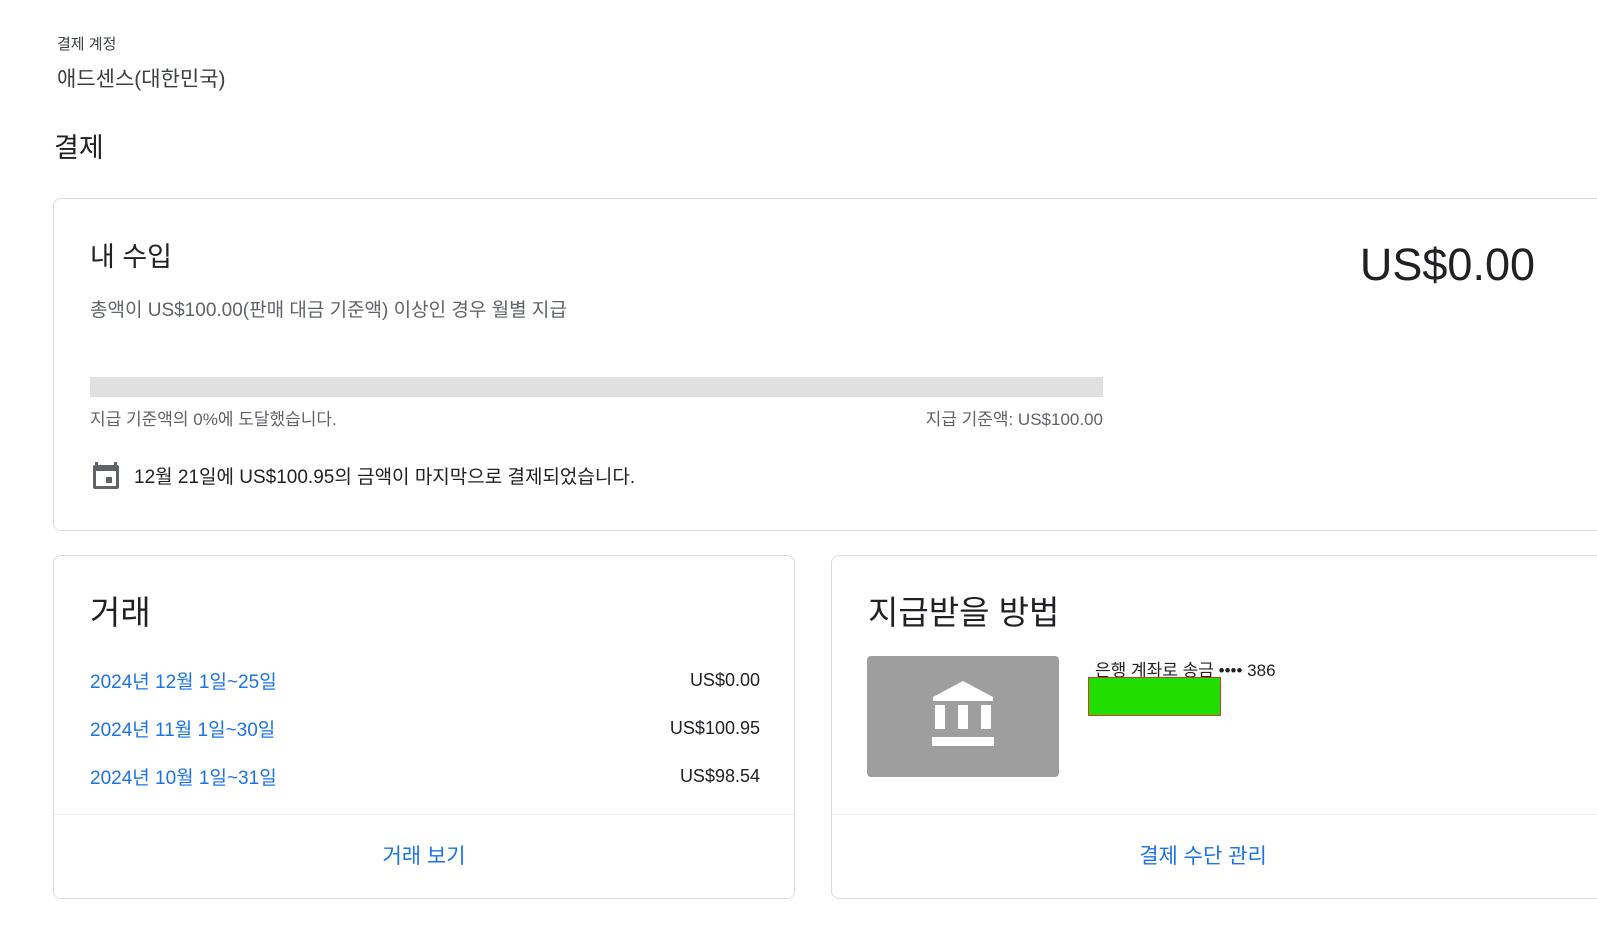 Image resolution: width=1597 pixels, height=933 pixels. I want to click on earnings-title: 내 수입, so click(131, 257).